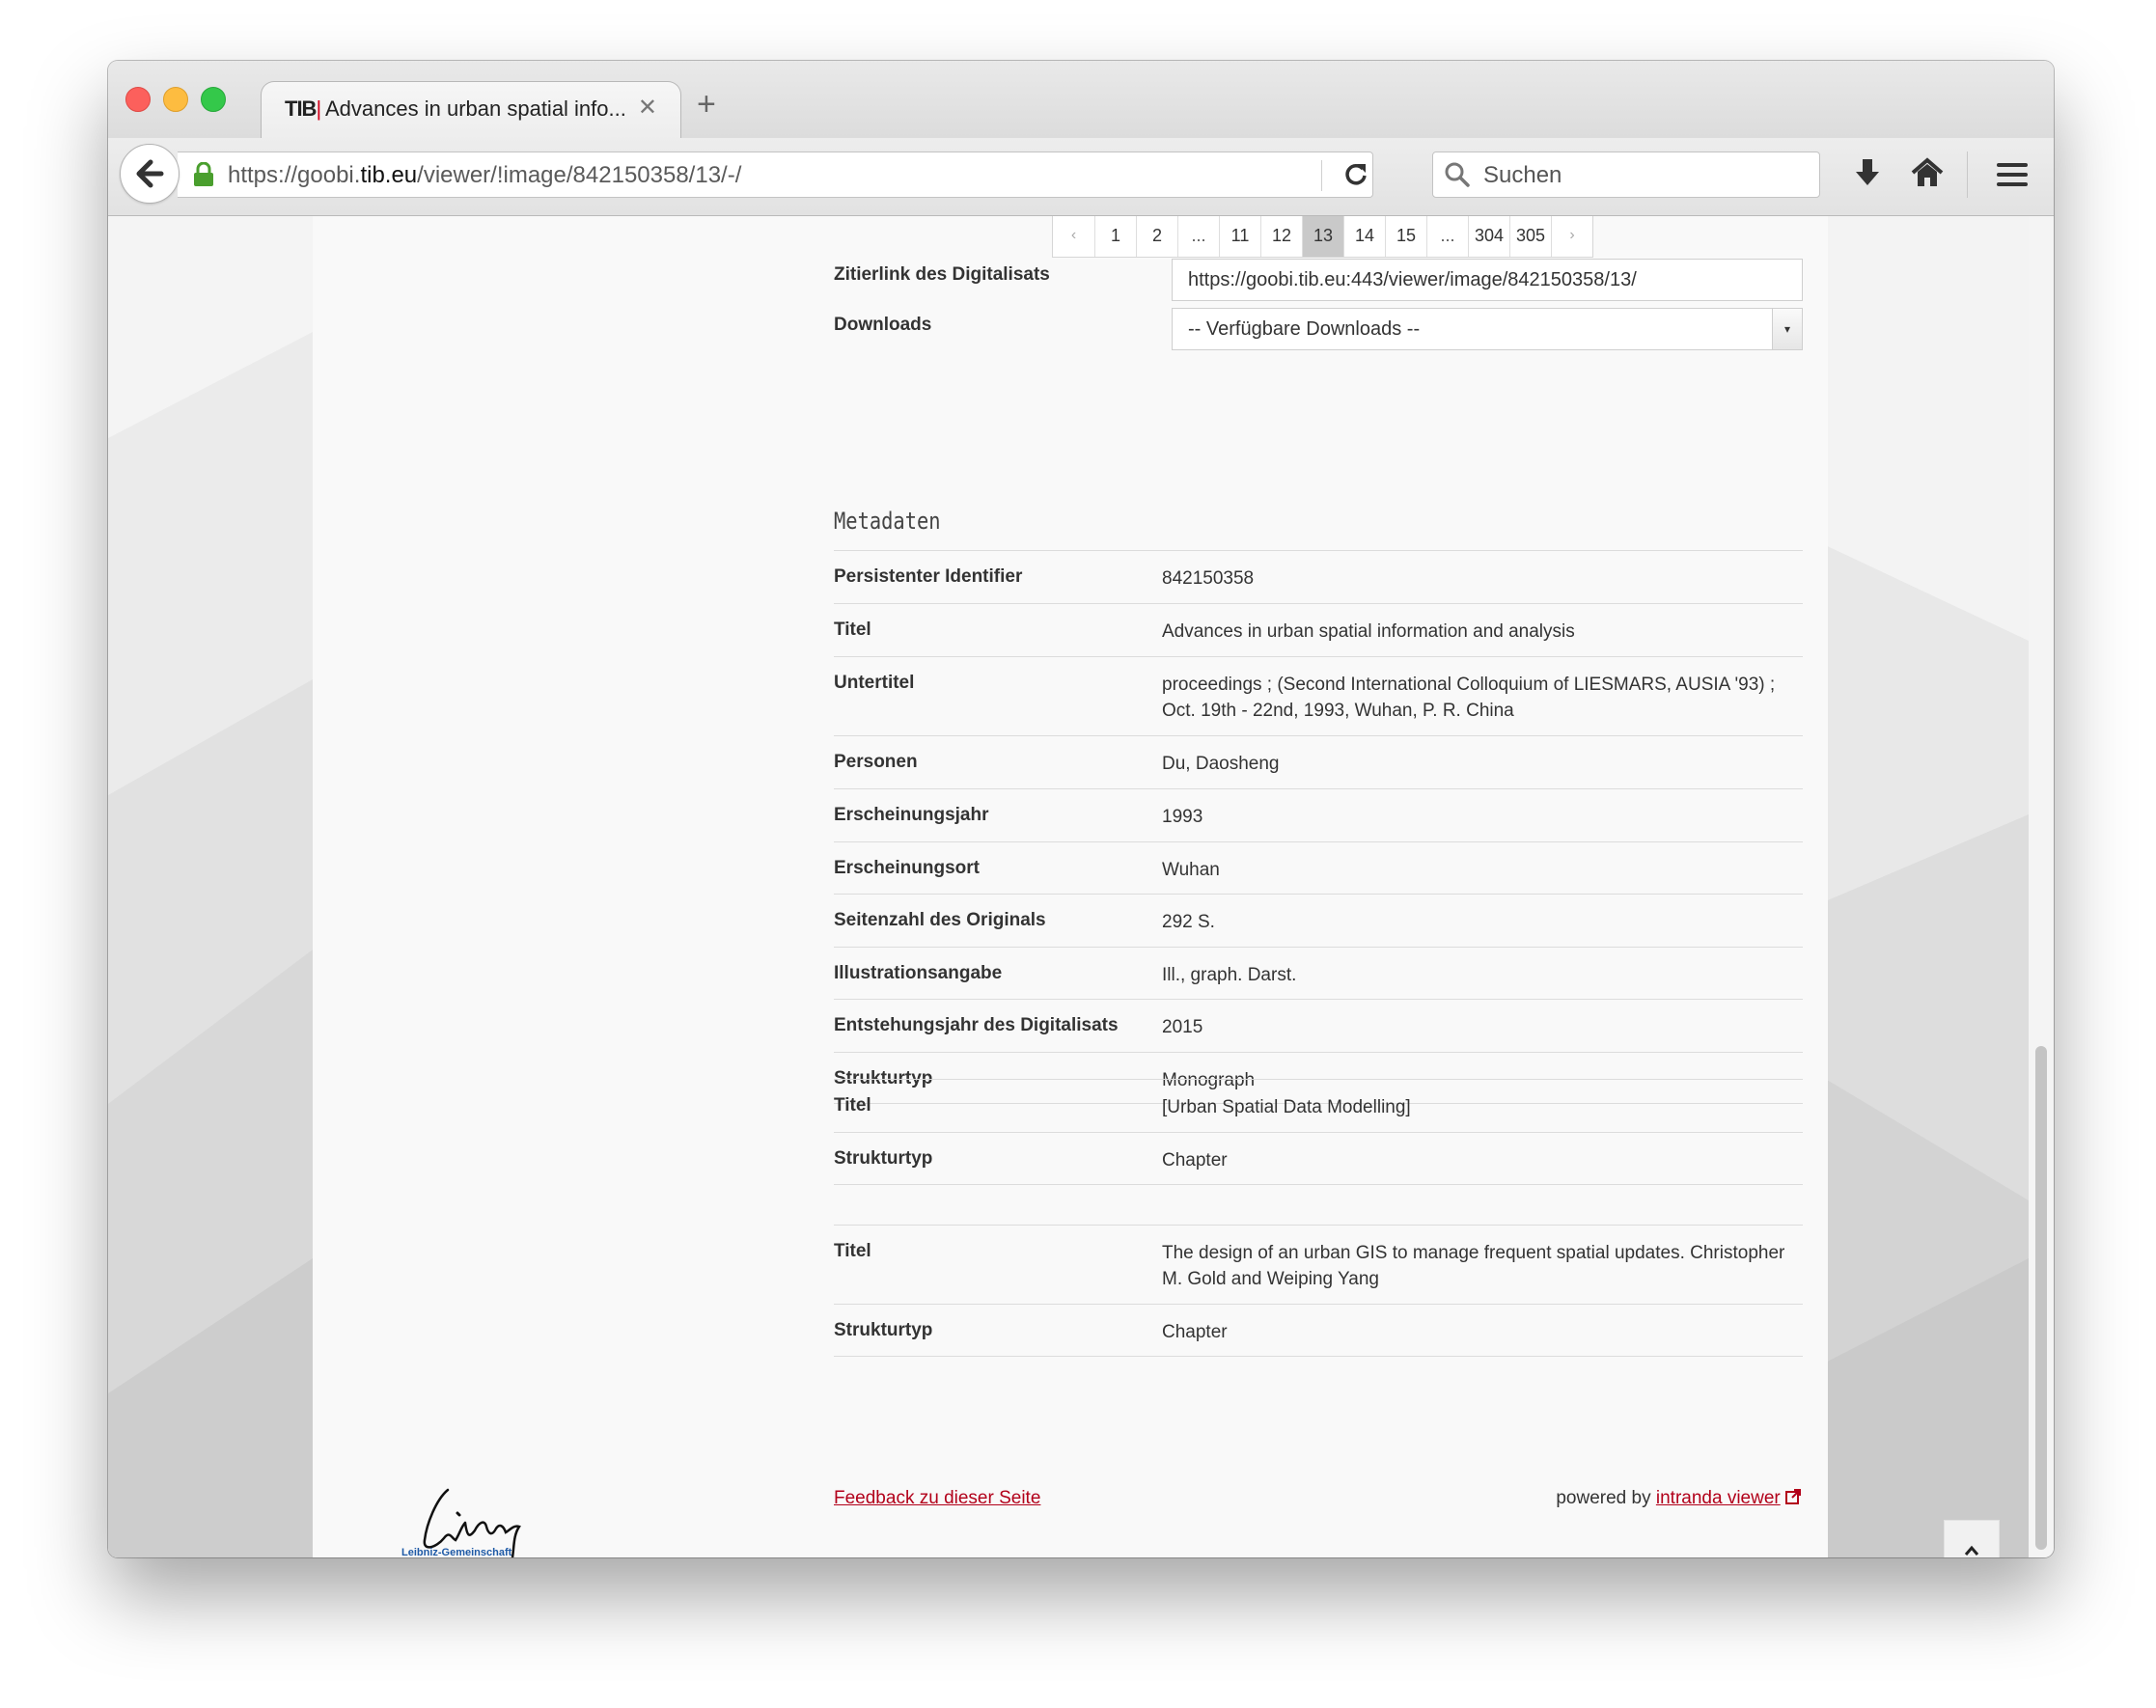  Describe the element at coordinates (1188, 922) in the screenshot. I see `metadata-value: 292 S.` at that location.